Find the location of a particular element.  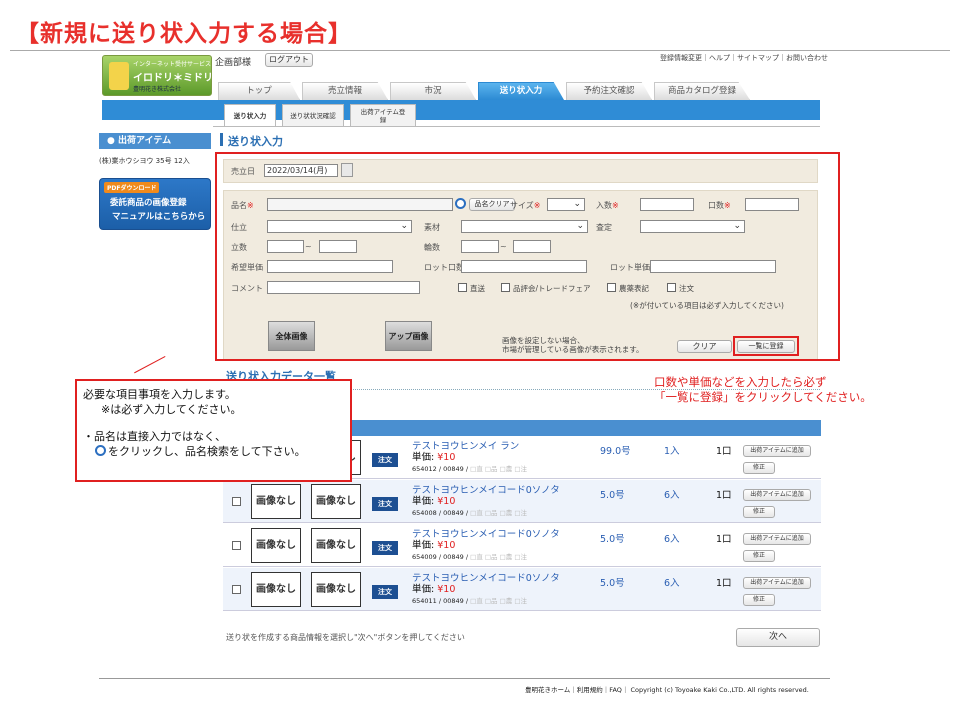

register-annotation: 口数や単価などを入力したら必ず 「一覧に登録」をクリックしてください。 is located at coordinates (763, 390).